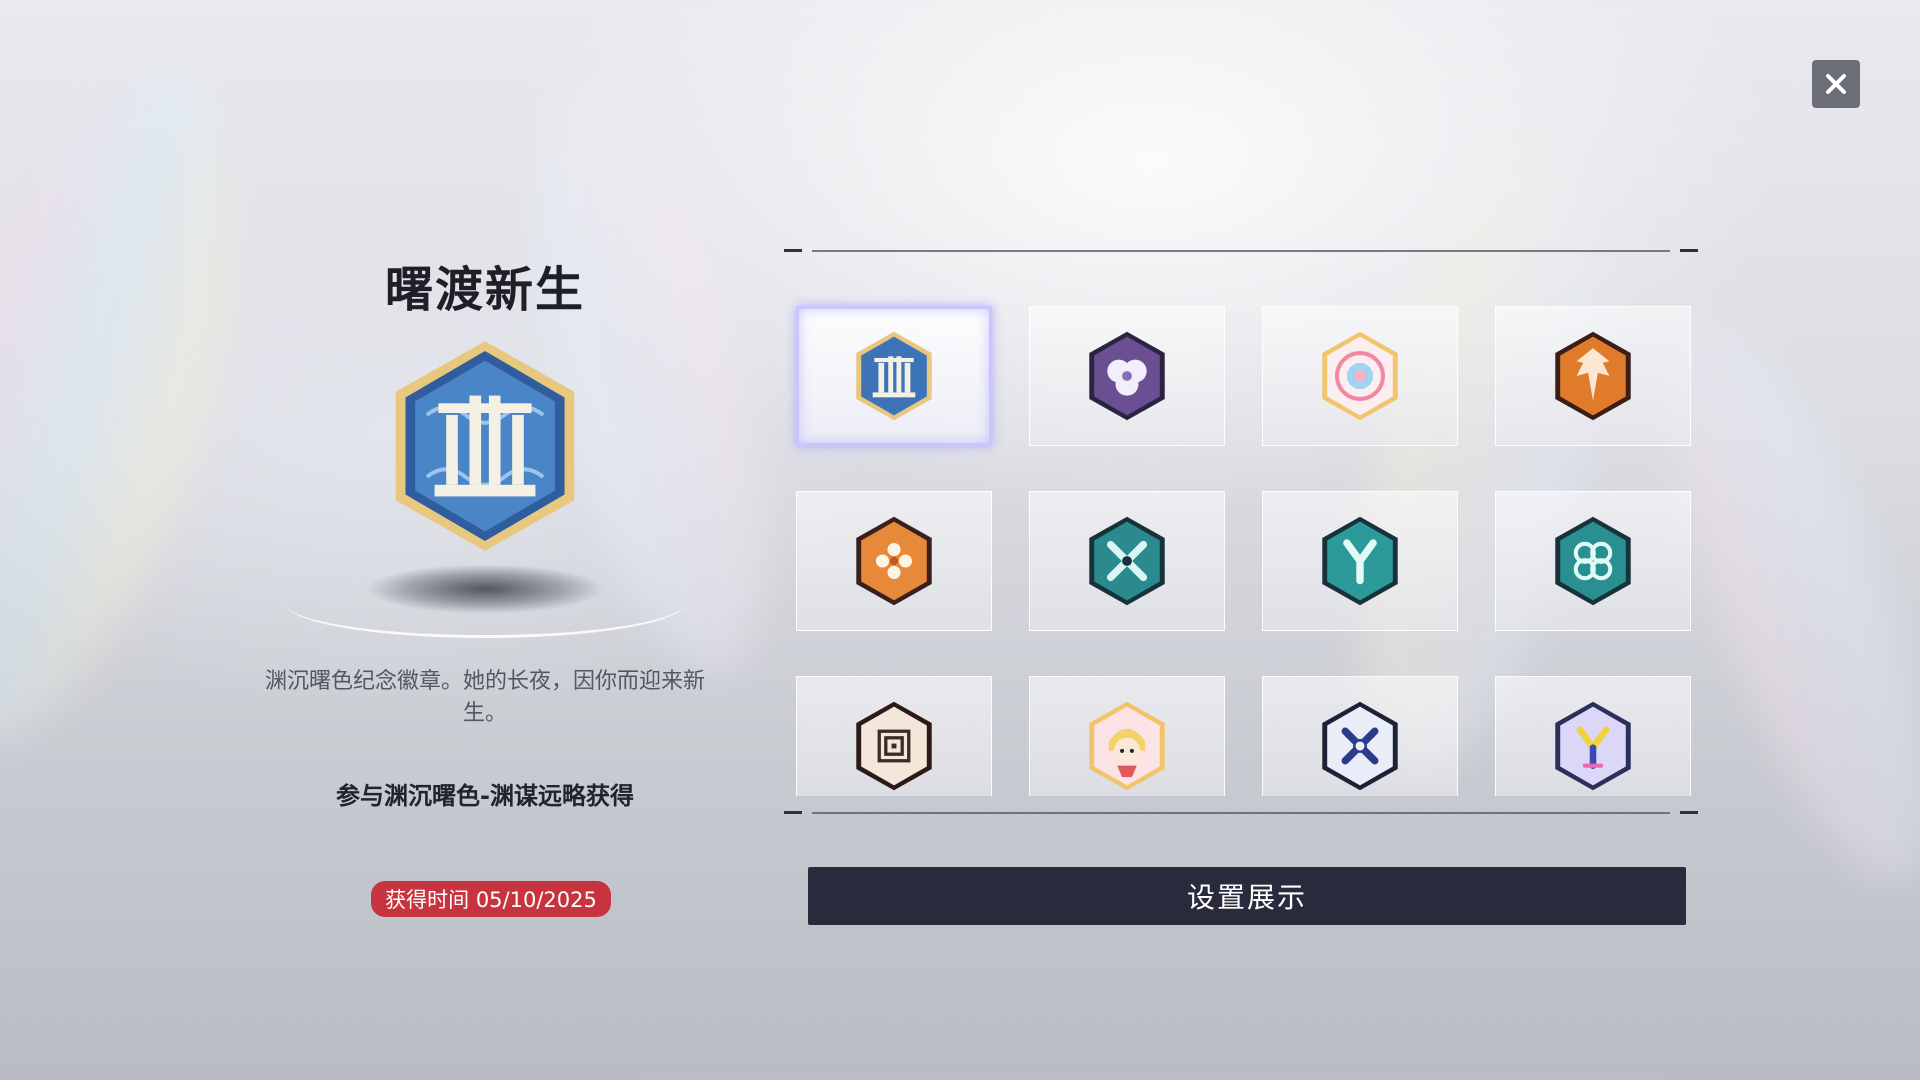  What do you see at coordinates (485, 589) in the screenshot?
I see `pedestal-shadow` at bounding box center [485, 589].